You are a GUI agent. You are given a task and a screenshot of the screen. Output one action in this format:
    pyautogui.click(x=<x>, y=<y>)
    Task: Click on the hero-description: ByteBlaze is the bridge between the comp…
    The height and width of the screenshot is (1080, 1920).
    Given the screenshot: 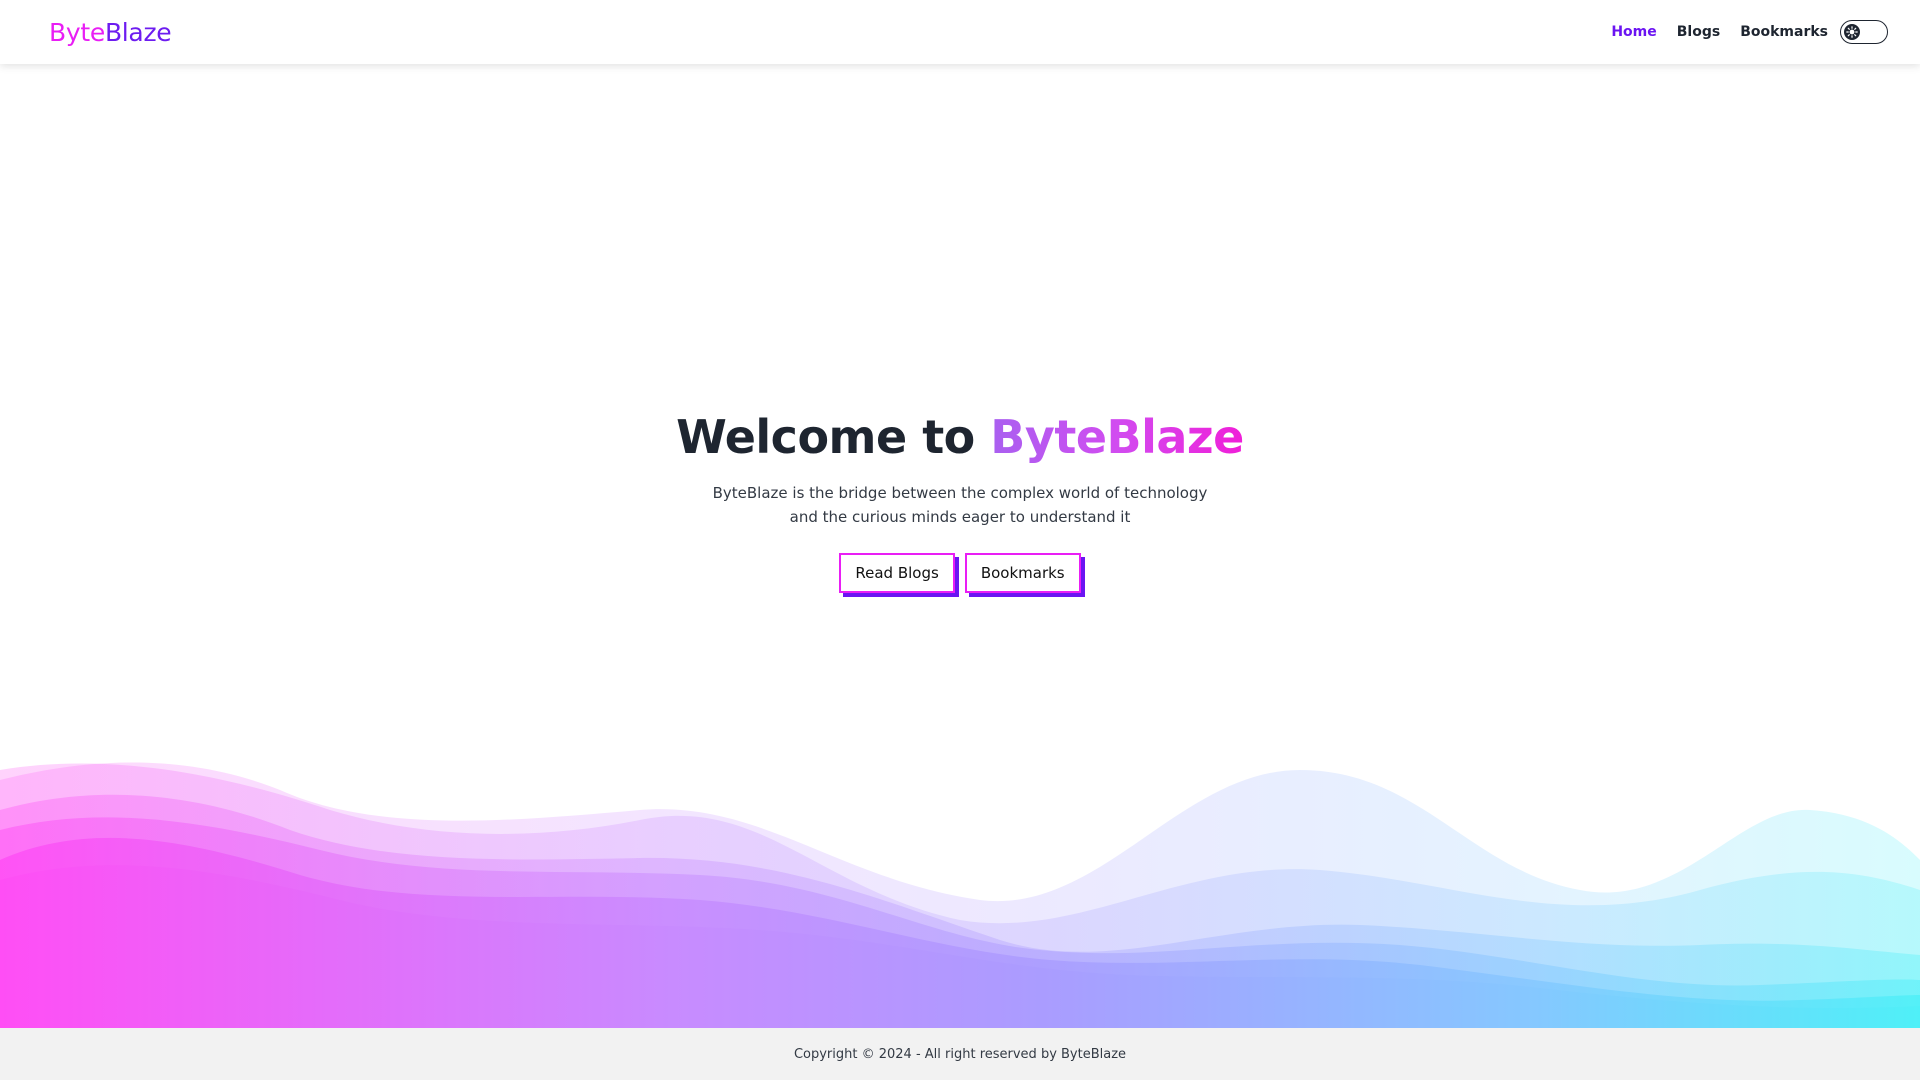 What is the action you would take?
    pyautogui.click(x=960, y=505)
    